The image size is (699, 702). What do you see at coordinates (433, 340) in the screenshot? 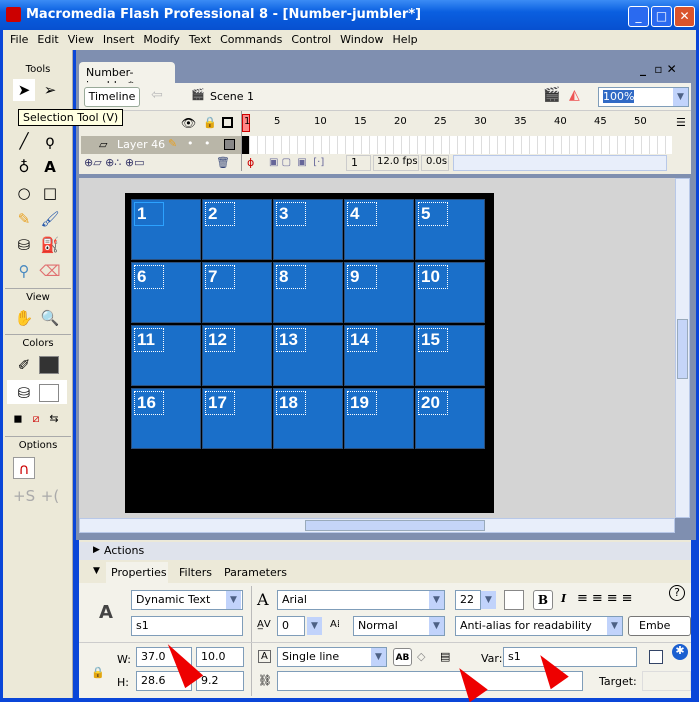
I see `dynamic-text-field: 15` at bounding box center [433, 340].